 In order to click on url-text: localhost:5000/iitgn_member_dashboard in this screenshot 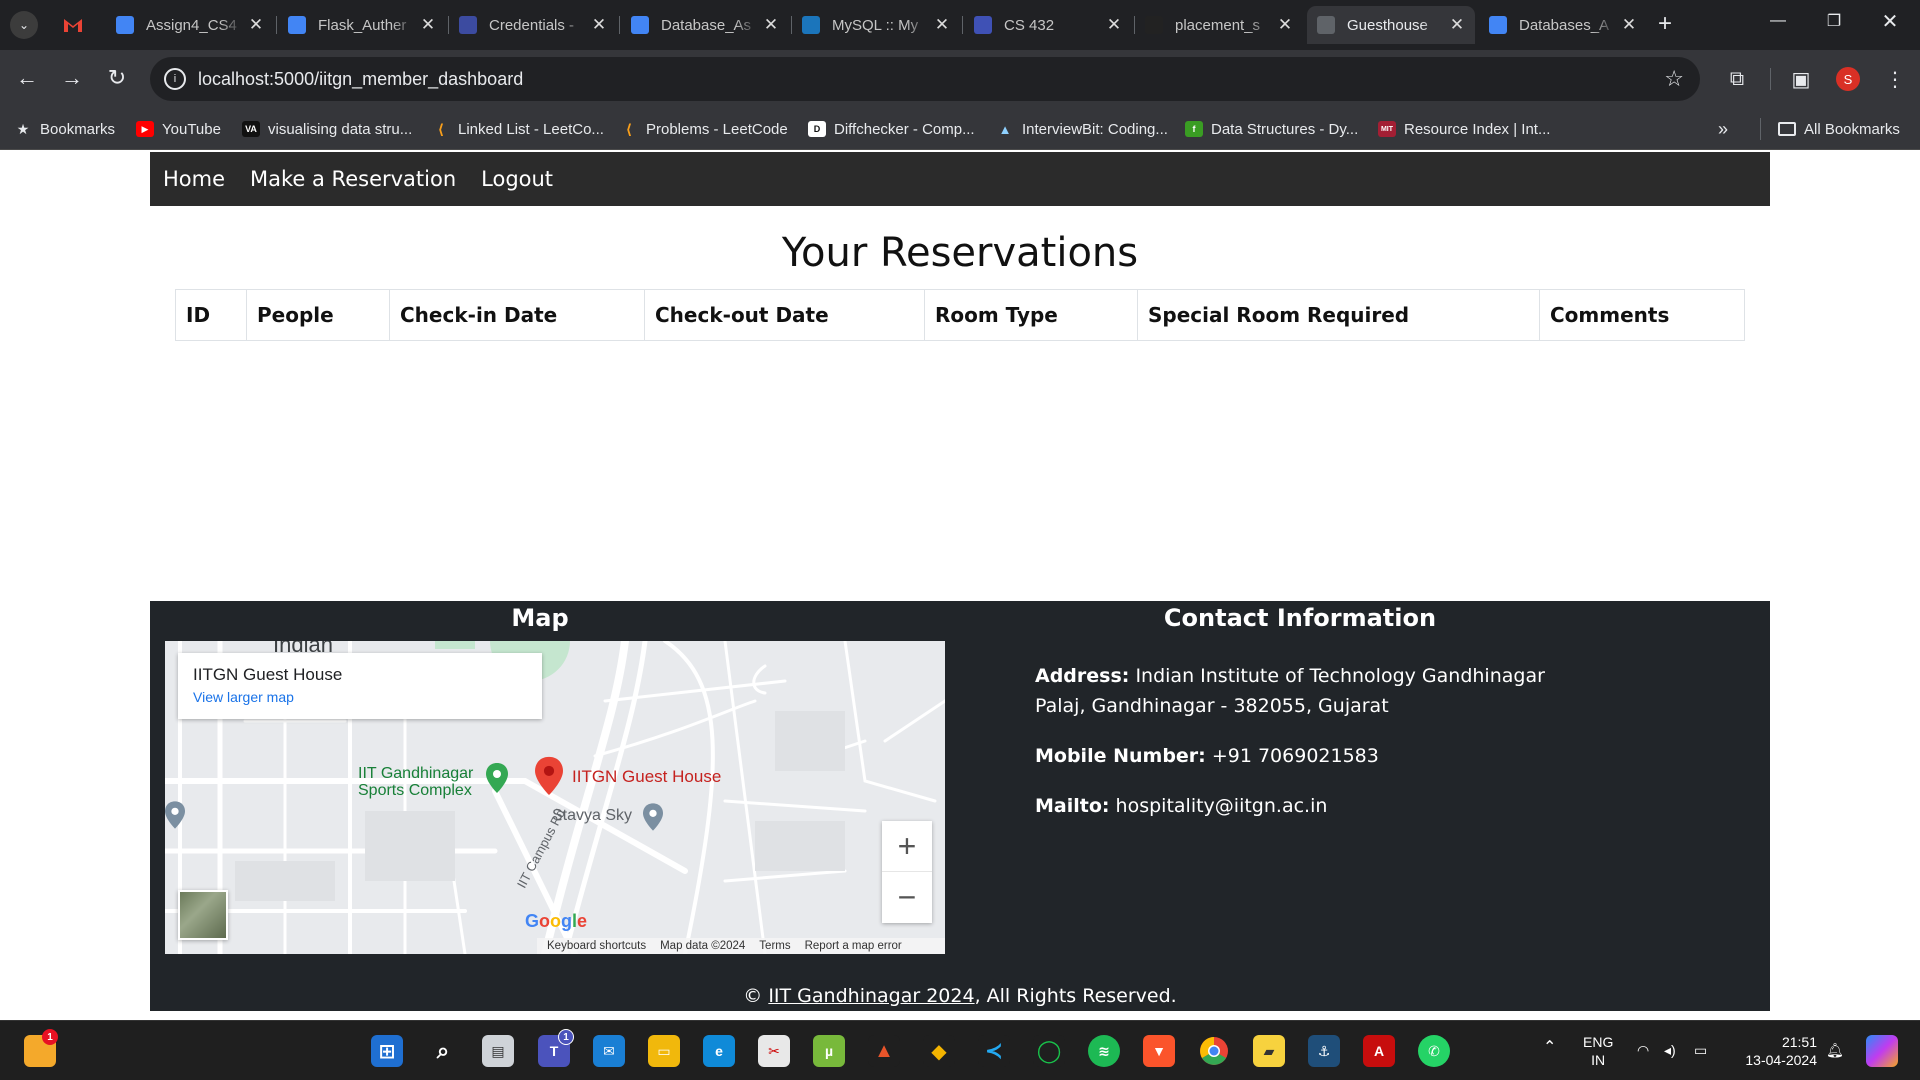, I will do `click(360, 79)`.